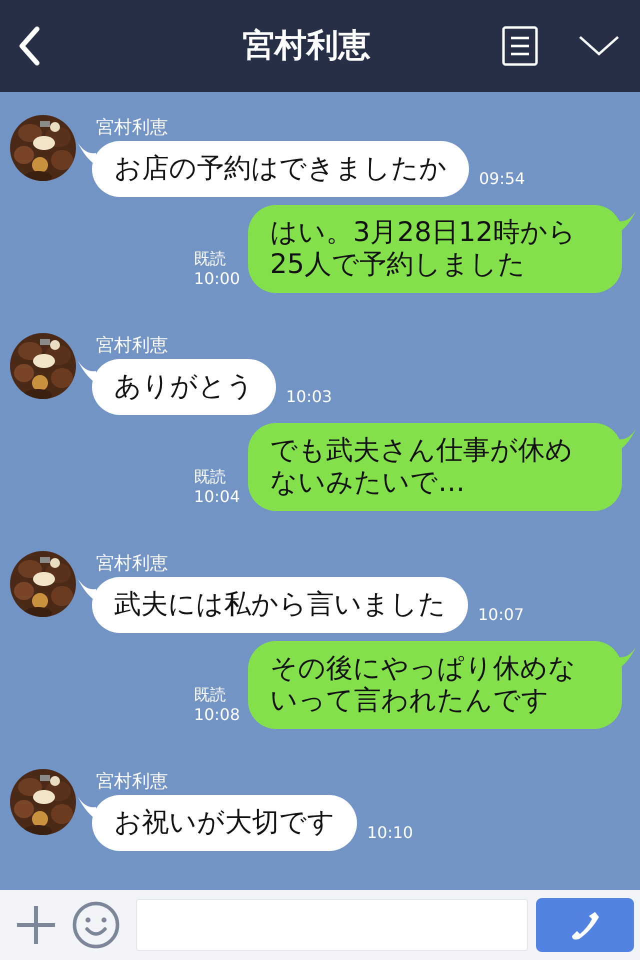  What do you see at coordinates (217, 279) in the screenshot?
I see `message-time: 10:00` at bounding box center [217, 279].